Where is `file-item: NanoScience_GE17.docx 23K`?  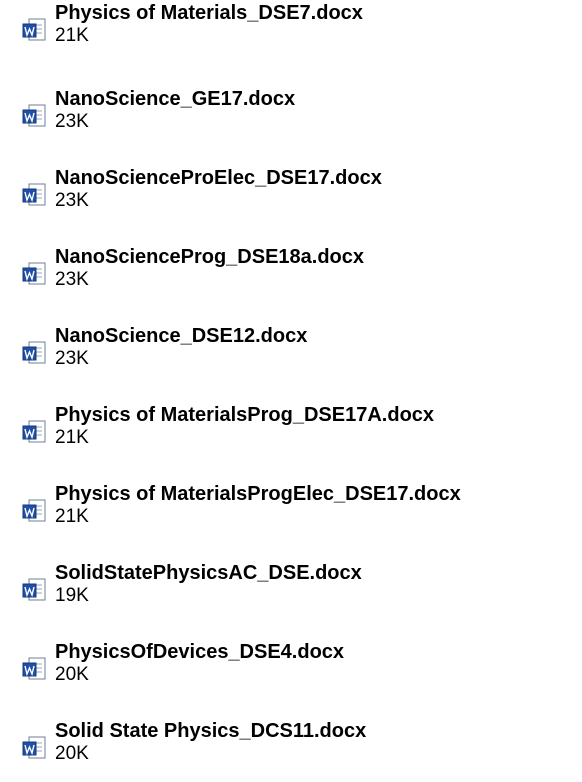
file-item: NanoScience_GE17.docx 23K is located at coordinates (291, 118).